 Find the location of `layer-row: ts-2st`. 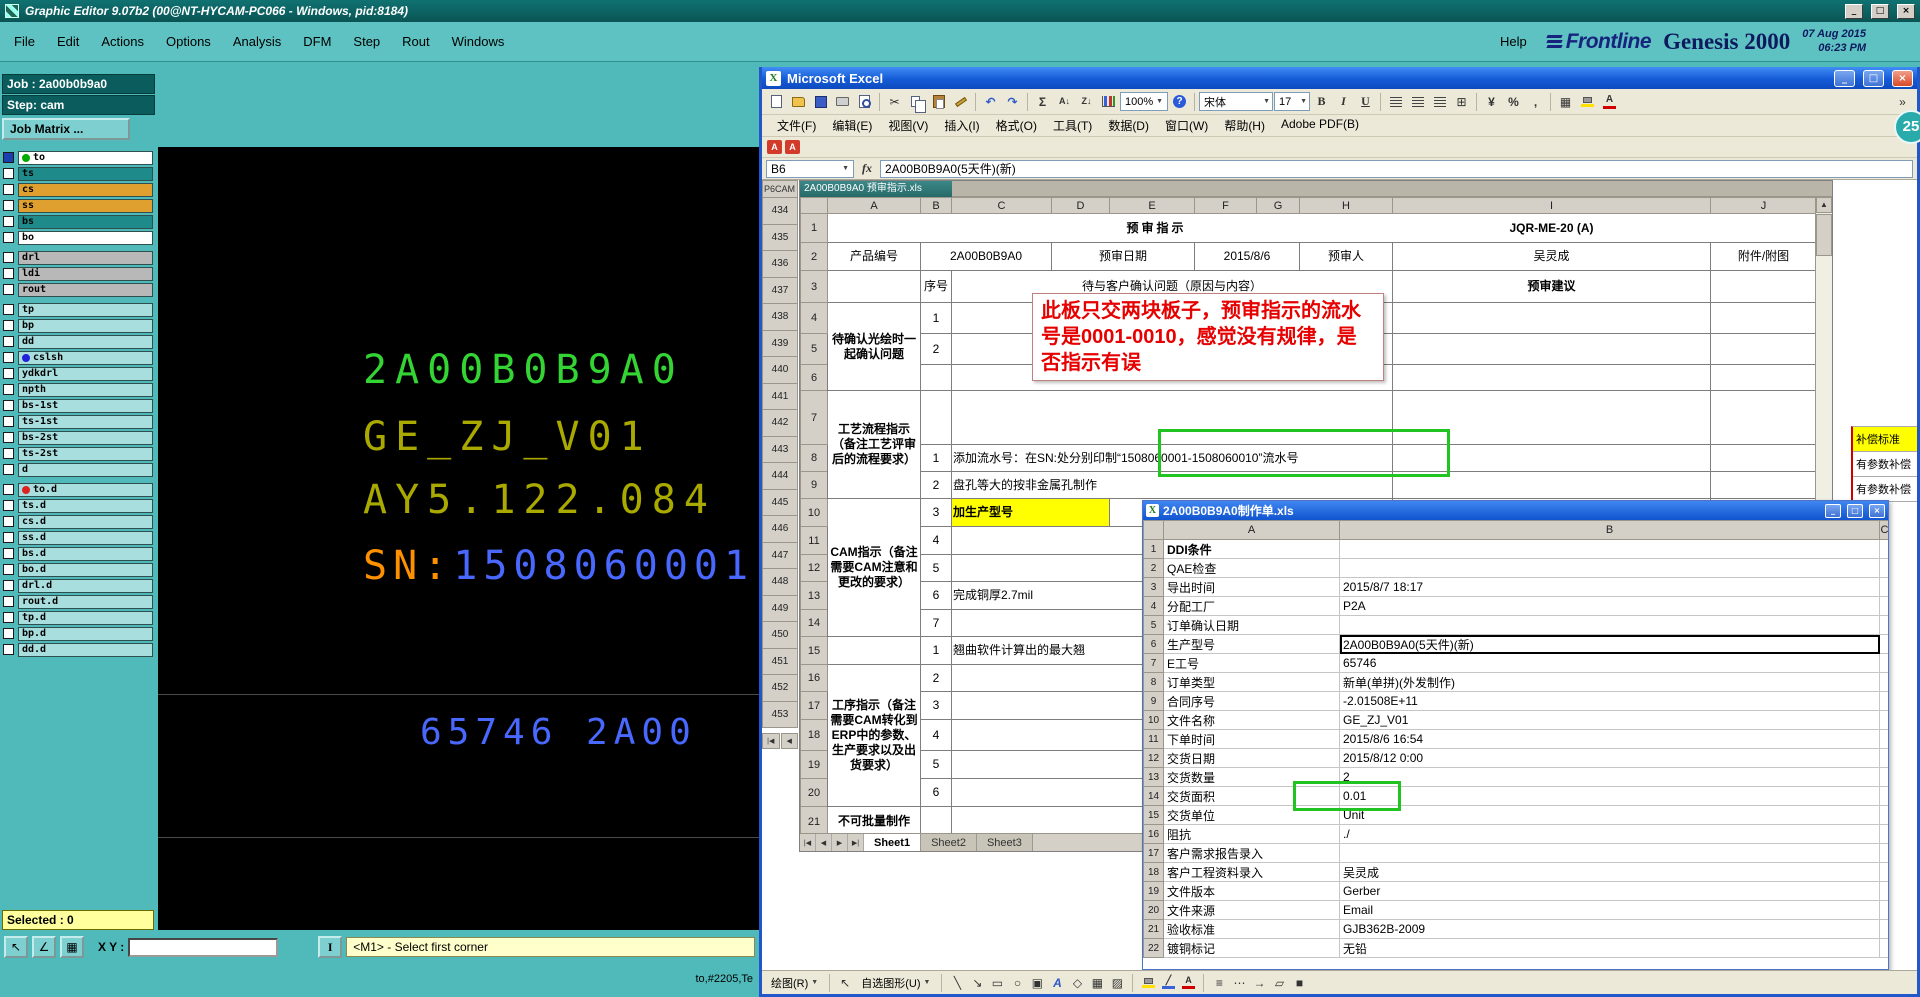

layer-row: ts-2st is located at coordinates (78, 453).